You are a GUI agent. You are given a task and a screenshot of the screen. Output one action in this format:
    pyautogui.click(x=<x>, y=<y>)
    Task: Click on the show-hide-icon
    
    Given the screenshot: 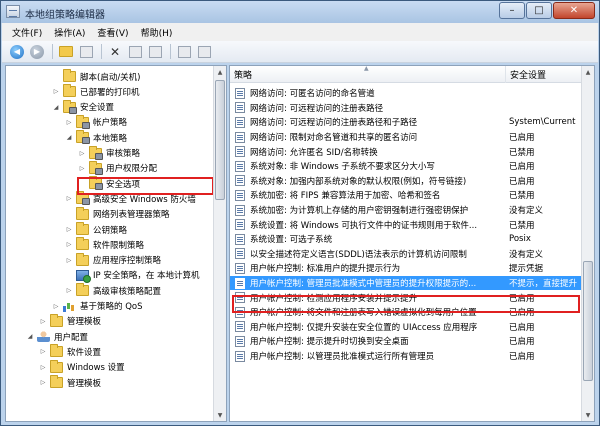 What is the action you would take?
    pyautogui.click(x=204, y=51)
    